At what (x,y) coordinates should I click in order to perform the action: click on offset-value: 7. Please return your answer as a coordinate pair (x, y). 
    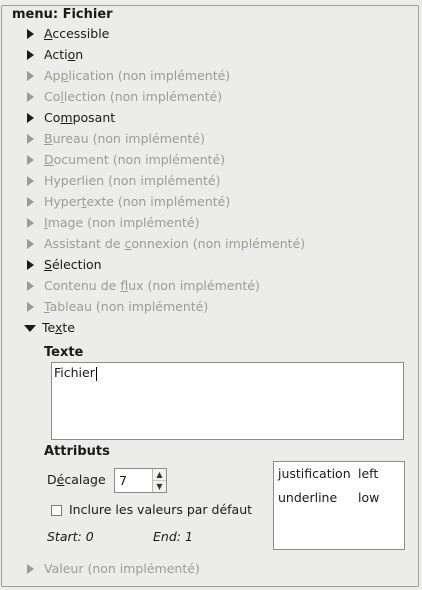
    Looking at the image, I should click on (123, 480).